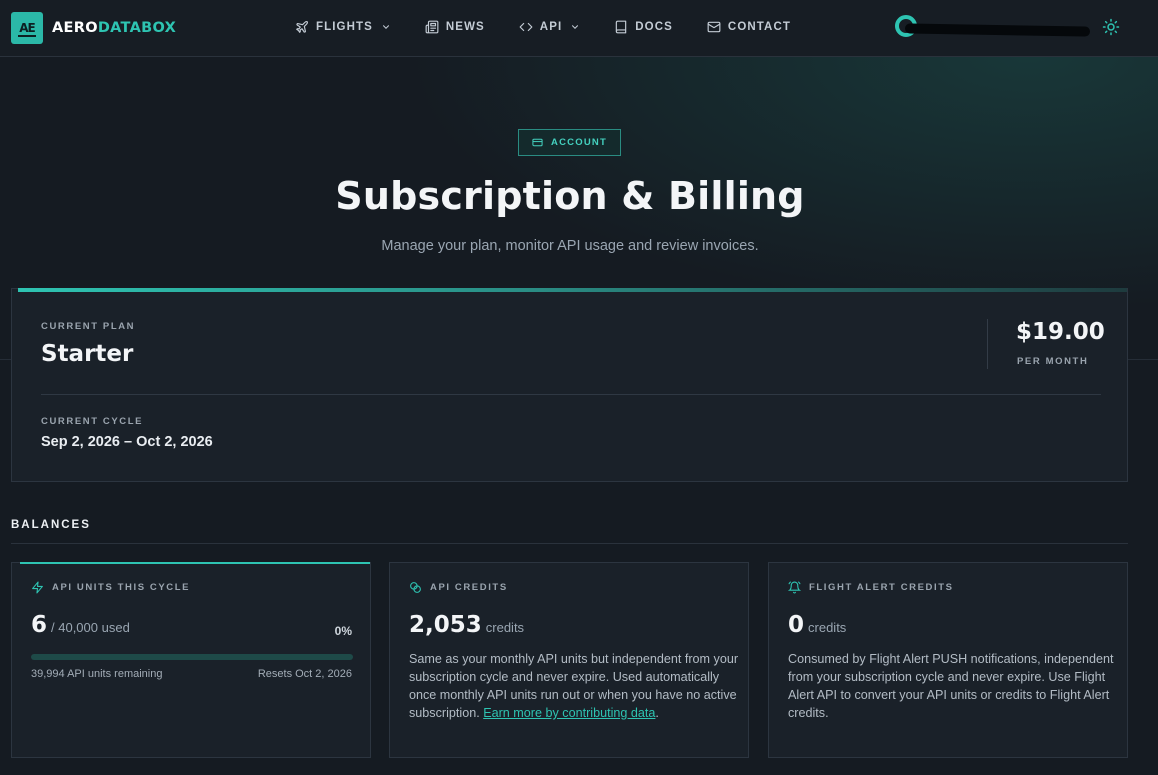 The height and width of the screenshot is (775, 1158). I want to click on api-units-percent: 0%, so click(343, 631).